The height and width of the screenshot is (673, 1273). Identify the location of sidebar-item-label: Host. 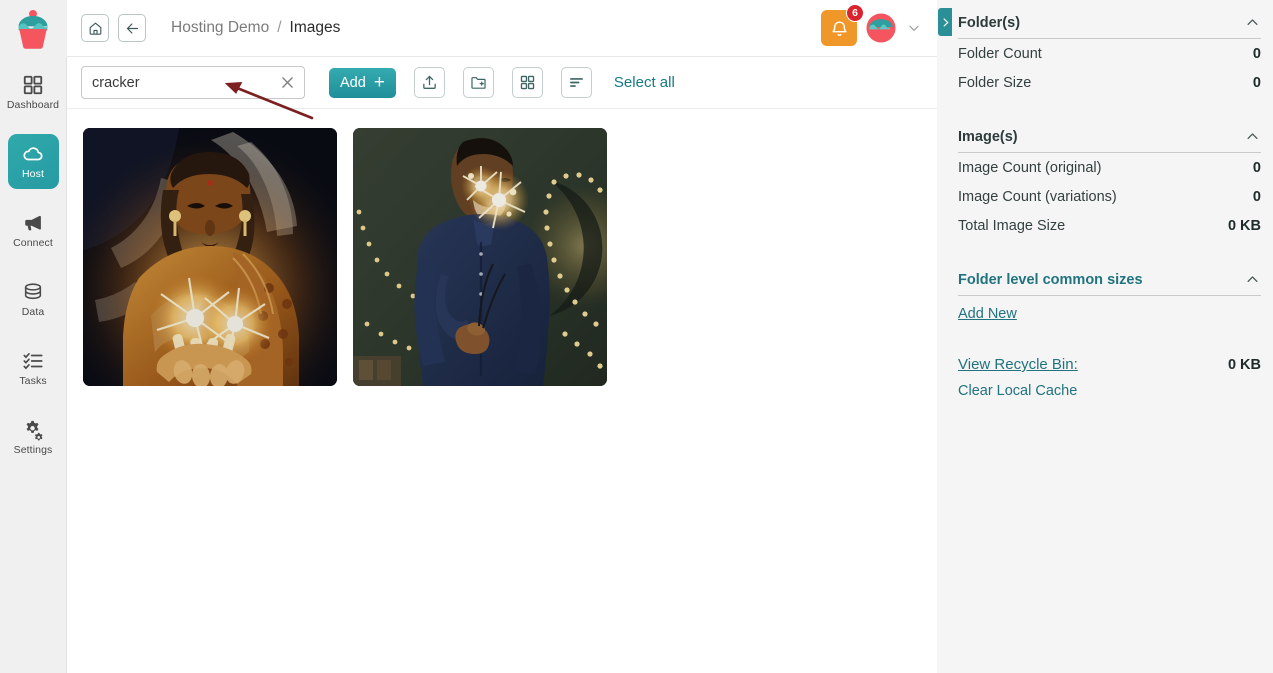
(33, 174).